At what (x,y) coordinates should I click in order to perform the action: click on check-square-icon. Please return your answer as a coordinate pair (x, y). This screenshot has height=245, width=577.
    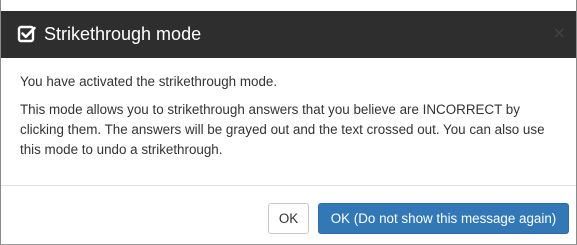
    Looking at the image, I should click on (27, 34).